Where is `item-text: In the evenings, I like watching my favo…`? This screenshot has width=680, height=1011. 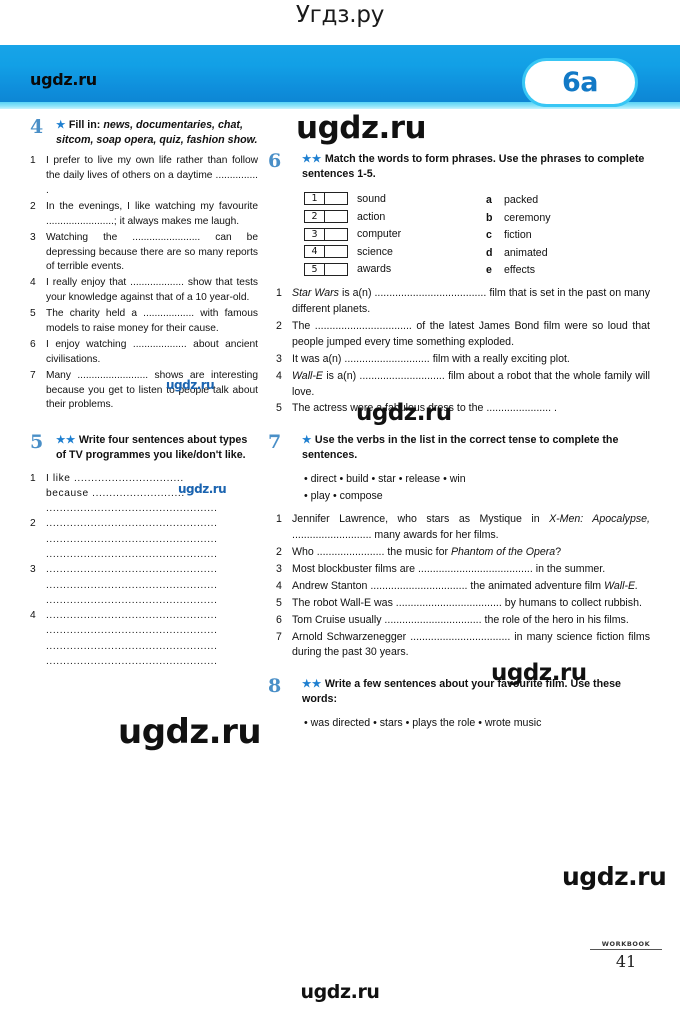
item-text: In the evenings, I like watching my favo… is located at coordinates (152, 215).